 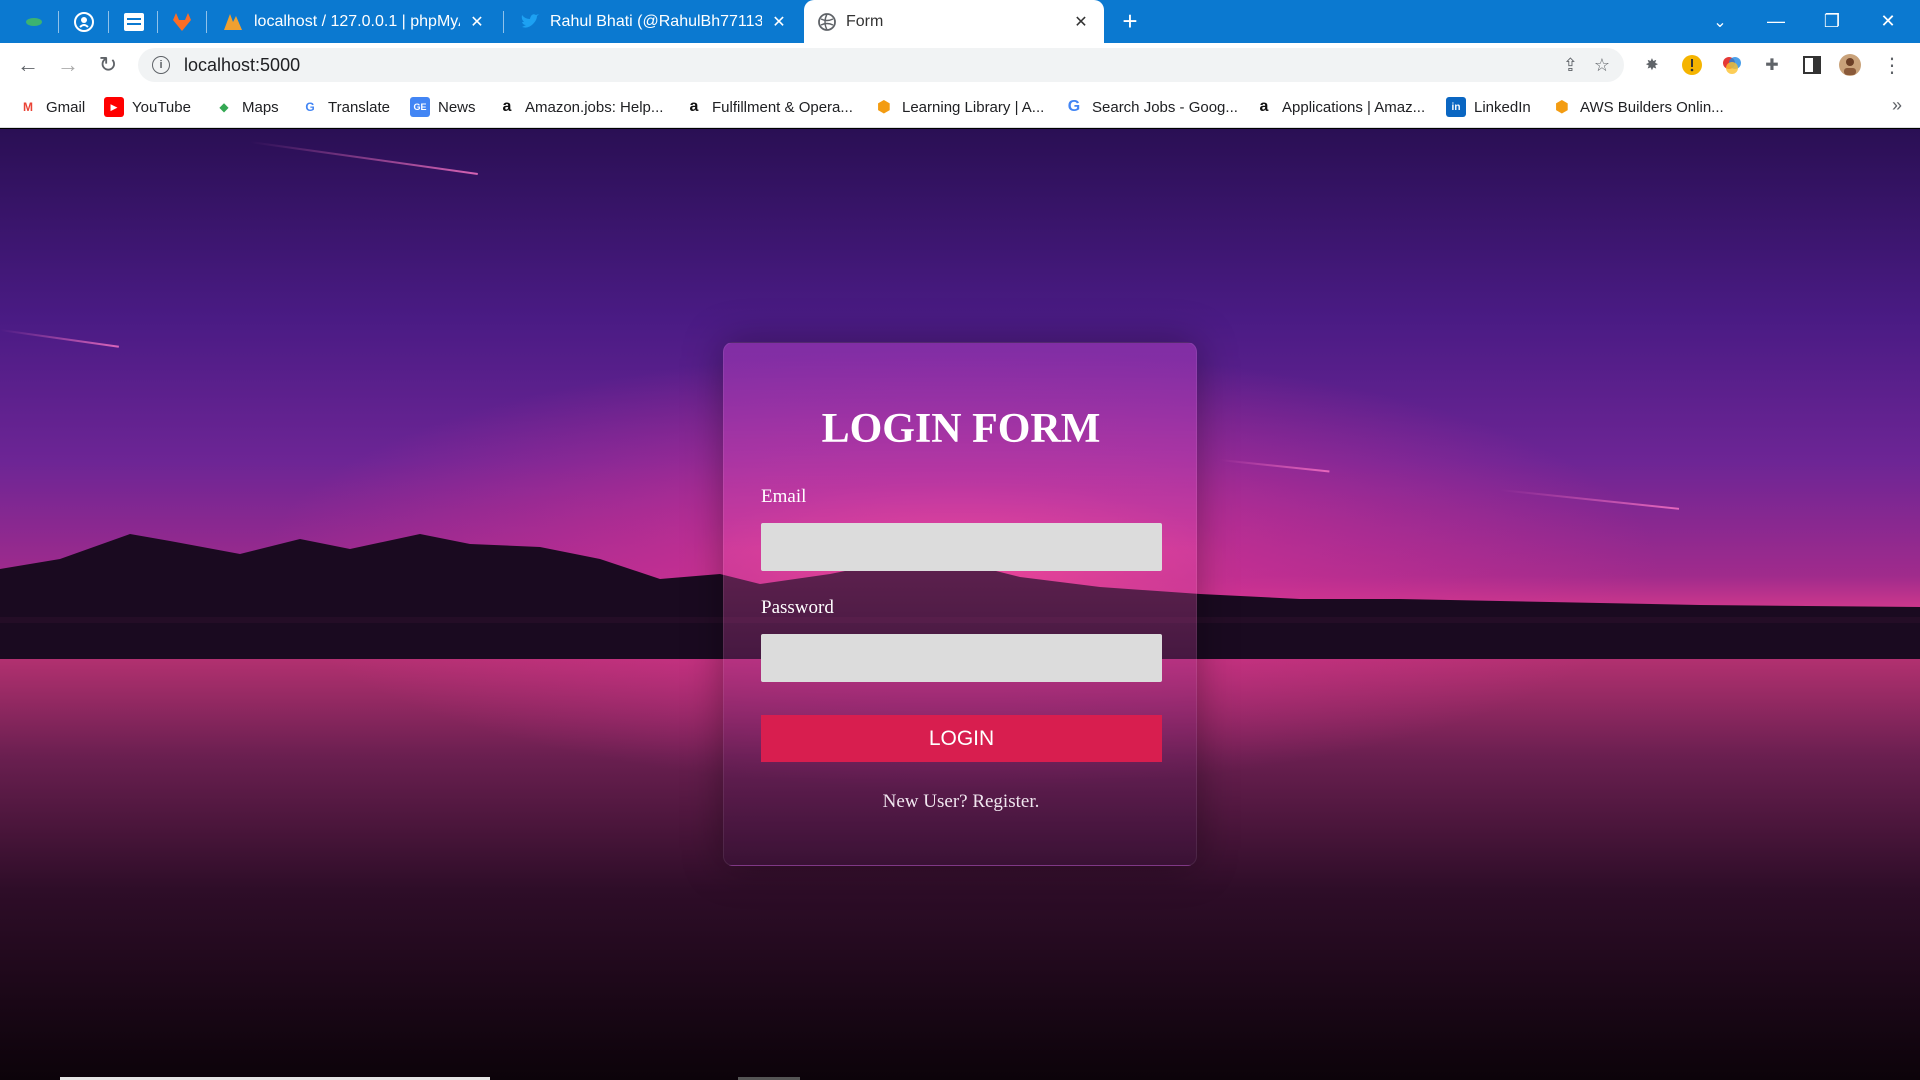 What do you see at coordinates (310, 107) in the screenshot?
I see `translate-icon: G` at bounding box center [310, 107].